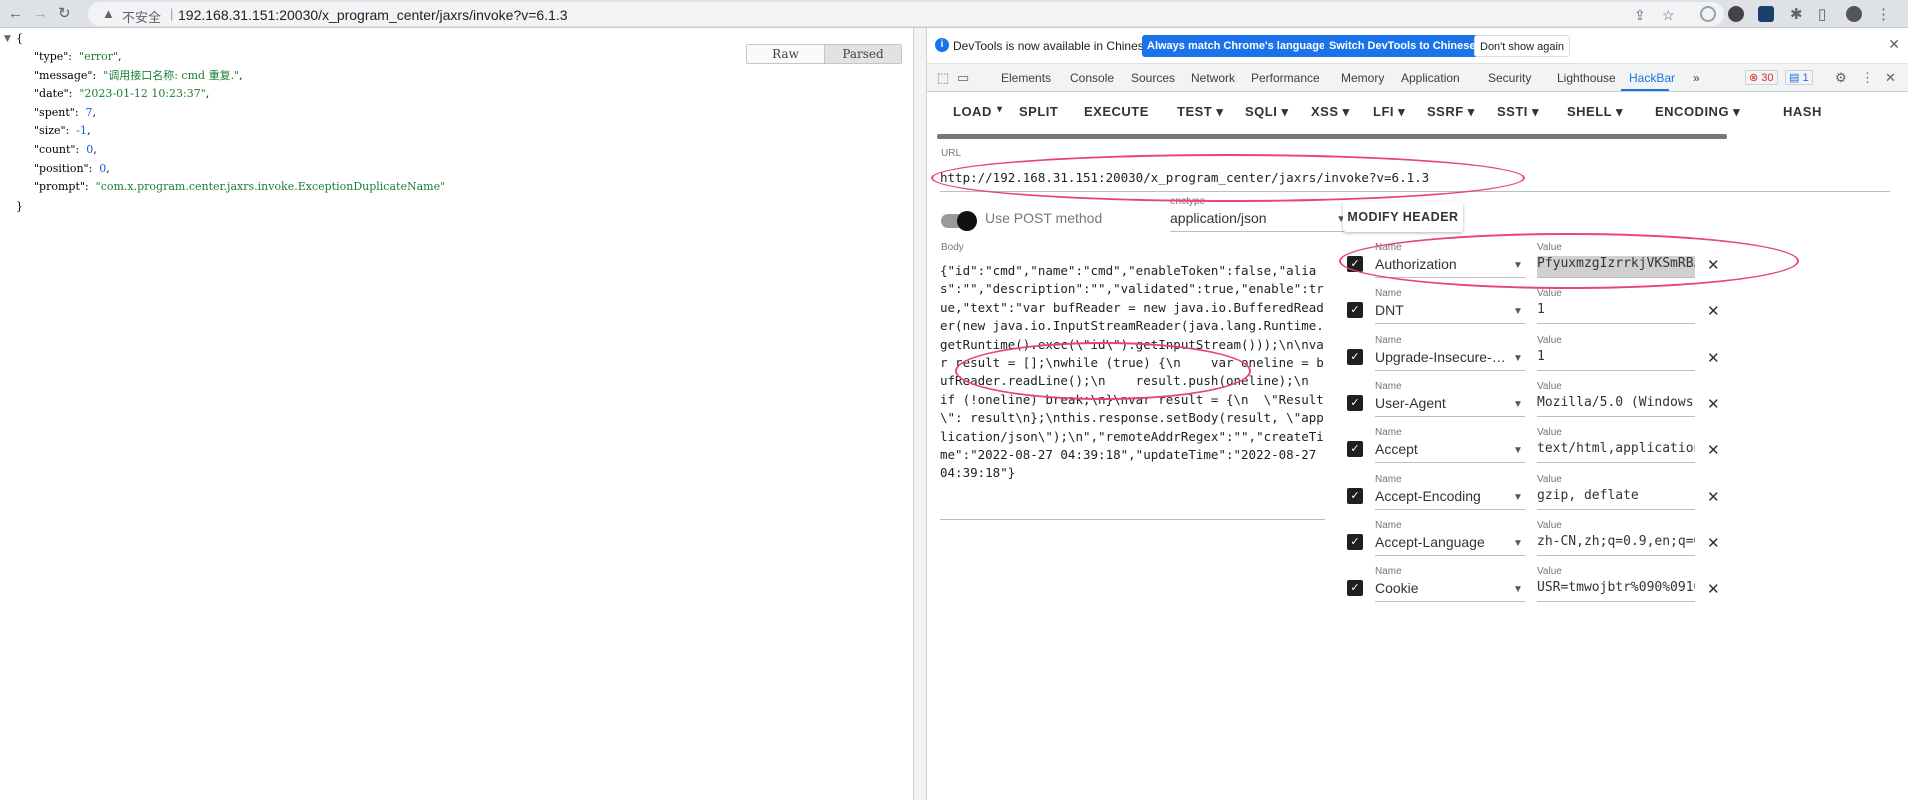  What do you see at coordinates (1450, 406) in the screenshot?
I see `header-name-select: User-Agent` at bounding box center [1450, 406].